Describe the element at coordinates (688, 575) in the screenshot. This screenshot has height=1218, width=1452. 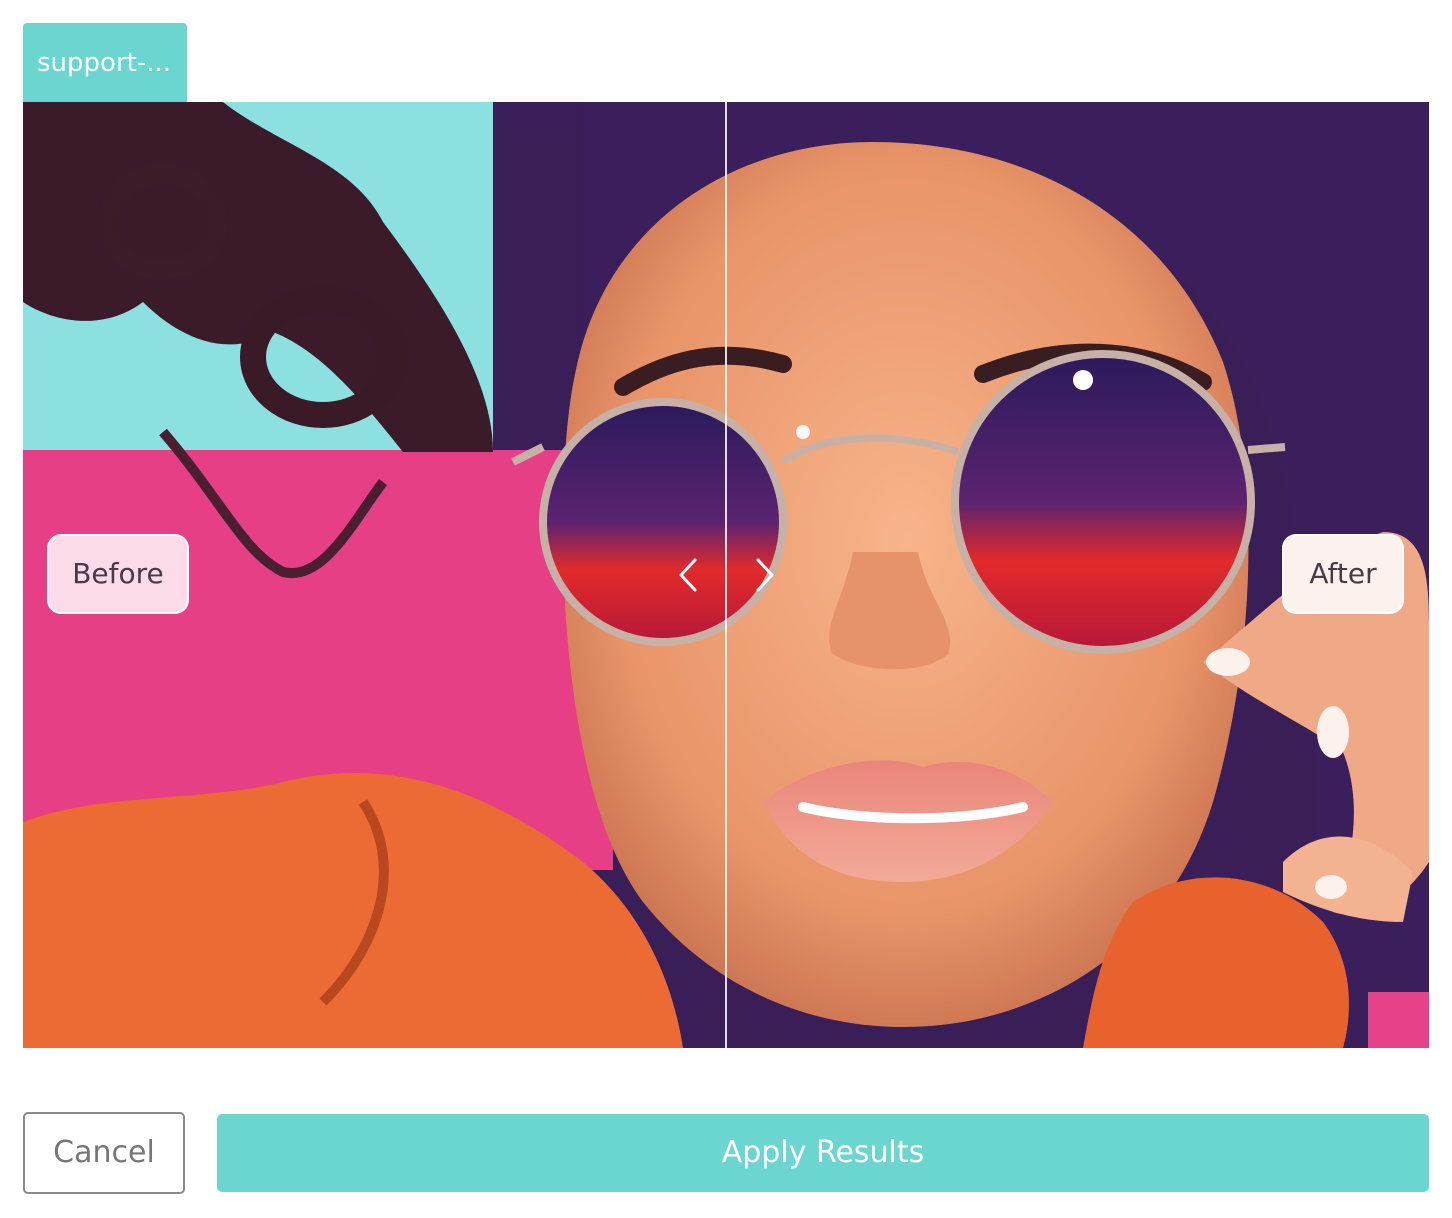
I see `chevron-left-icon` at that location.